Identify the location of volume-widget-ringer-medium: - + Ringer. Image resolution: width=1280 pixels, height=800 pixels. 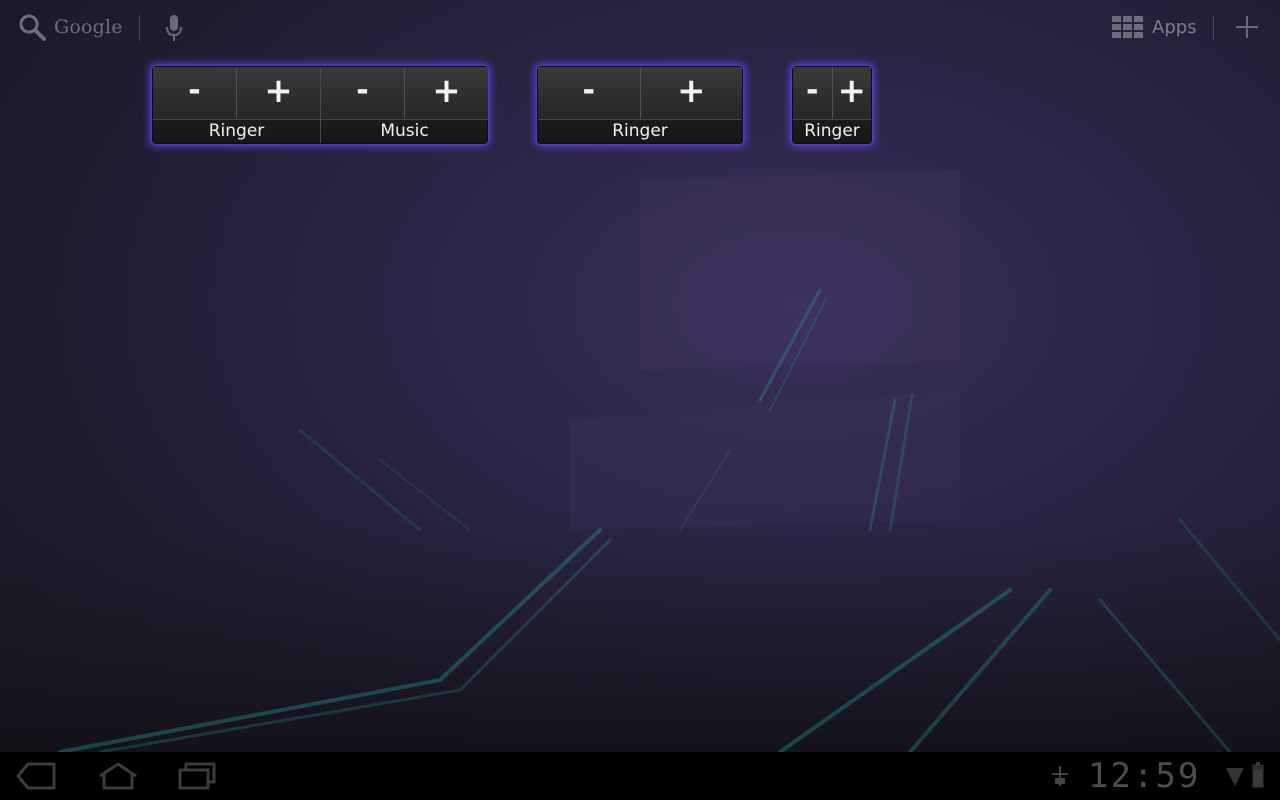
(640, 105).